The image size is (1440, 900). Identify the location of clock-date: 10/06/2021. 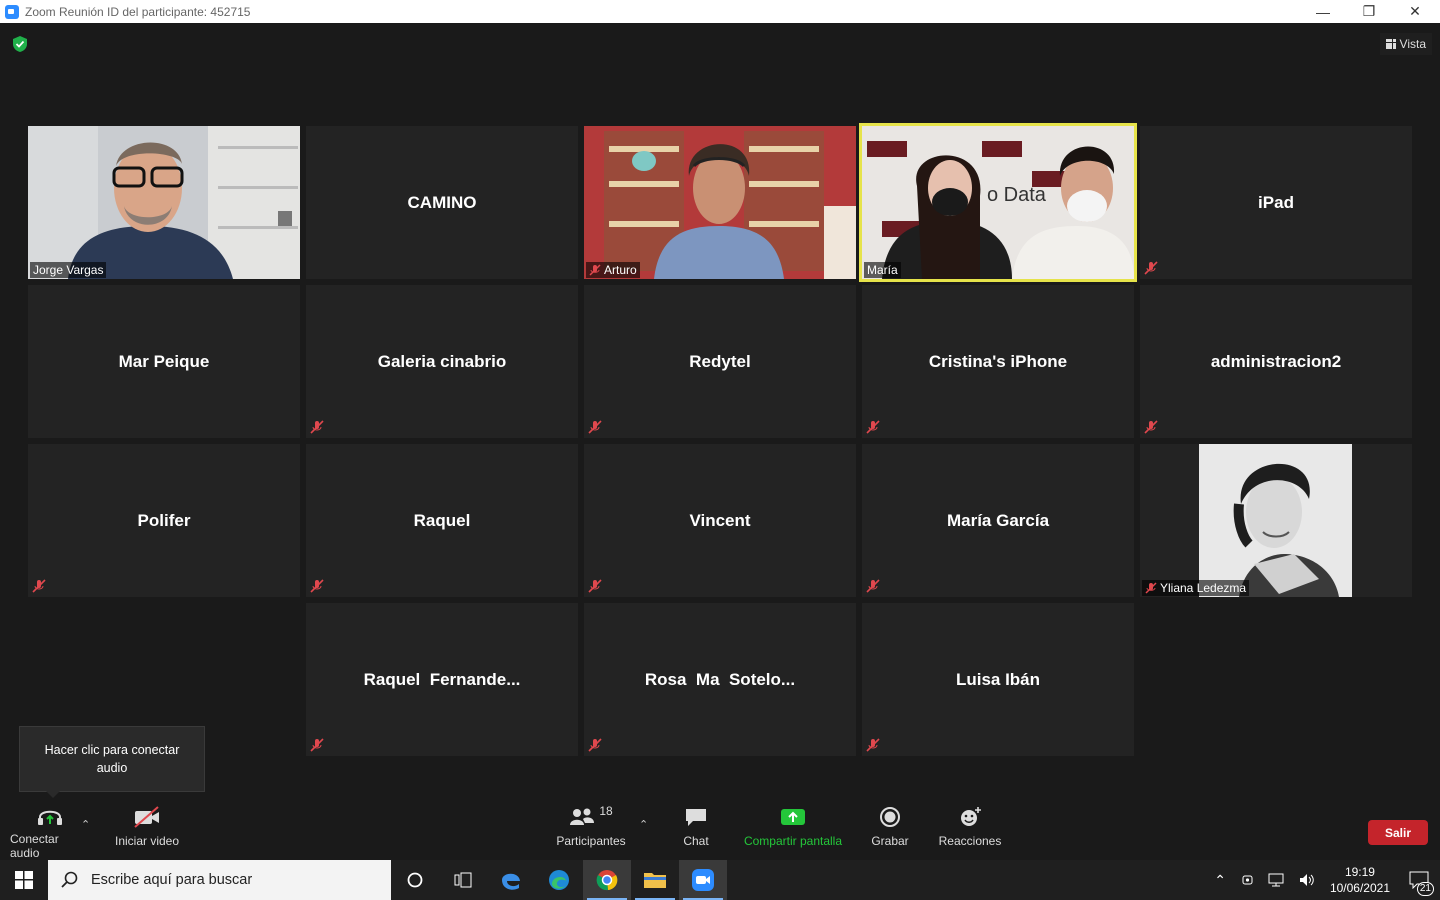
(1359, 888).